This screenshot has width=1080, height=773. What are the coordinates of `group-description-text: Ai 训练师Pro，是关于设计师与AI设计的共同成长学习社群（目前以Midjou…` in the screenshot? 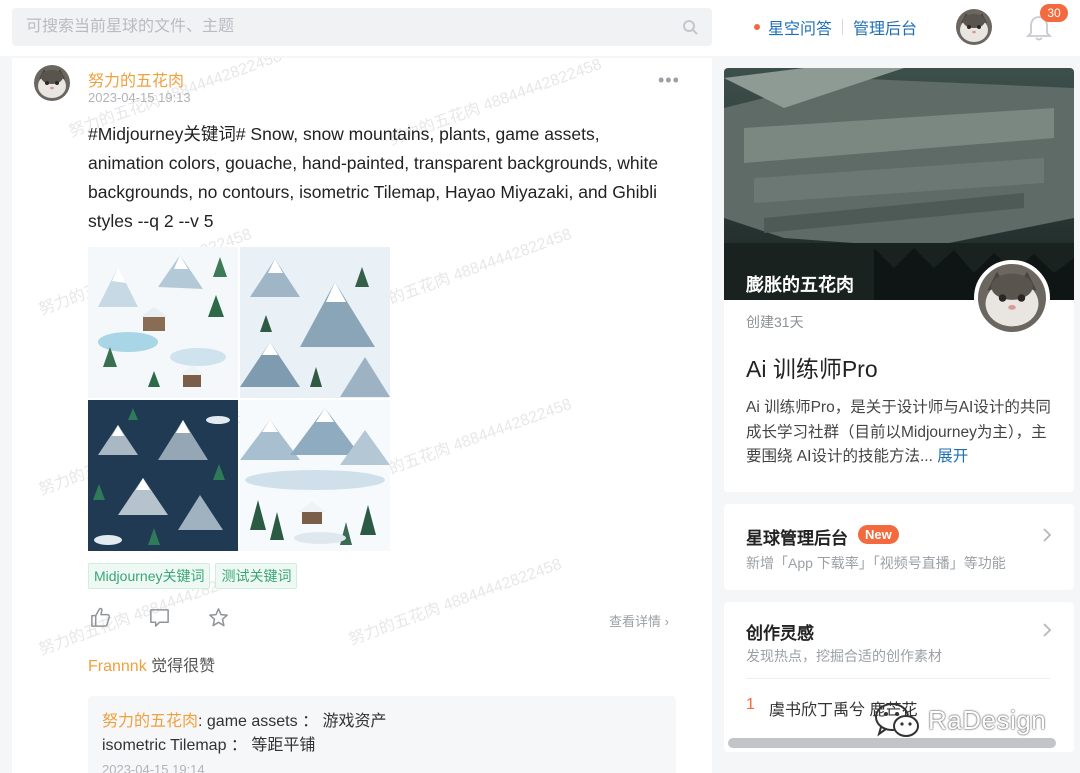 It's located at (898, 432).